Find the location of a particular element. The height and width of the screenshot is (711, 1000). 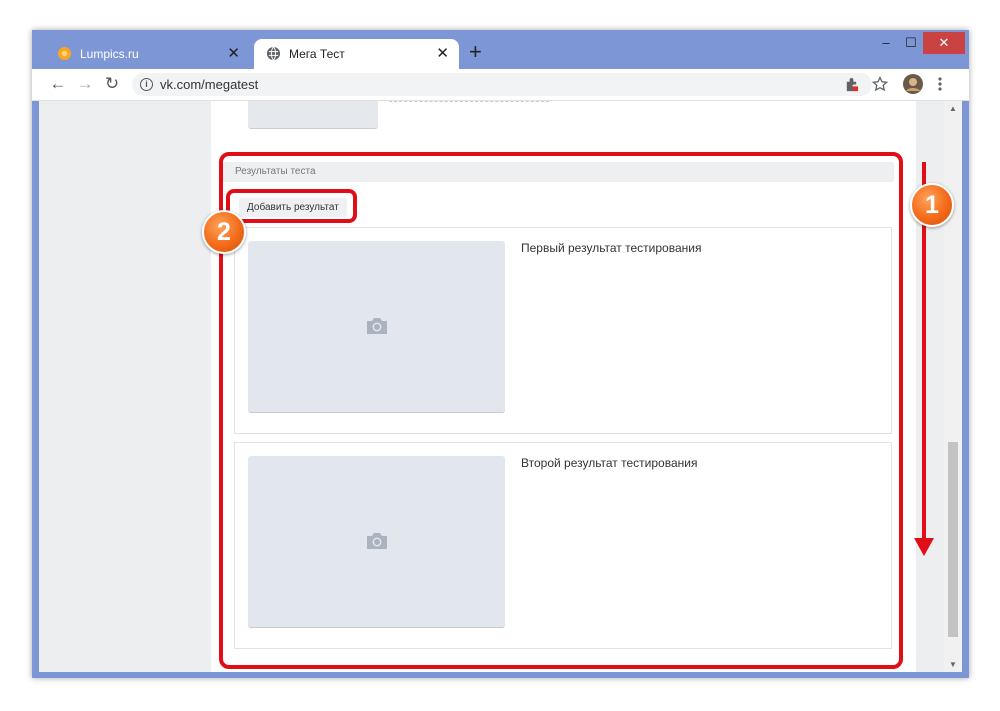

browser-toolbar: ← → ↻ i vk.com/megatest is located at coordinates (500, 85).